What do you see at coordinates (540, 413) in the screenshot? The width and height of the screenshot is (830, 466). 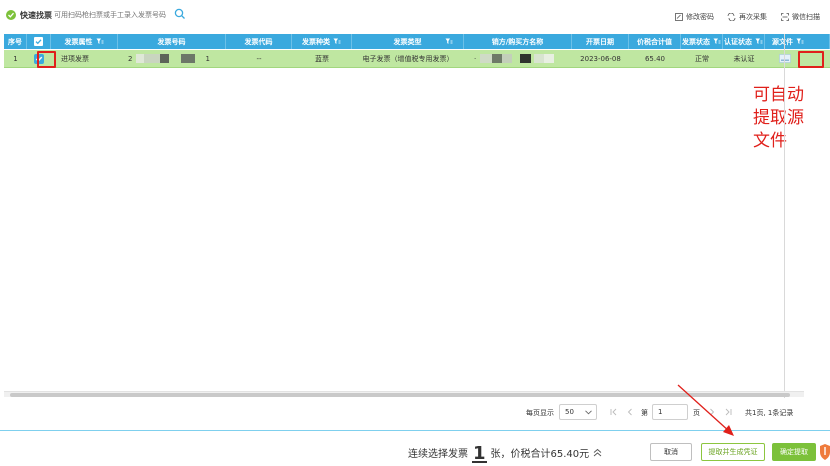 I see `per-page-label: 每页显示` at bounding box center [540, 413].